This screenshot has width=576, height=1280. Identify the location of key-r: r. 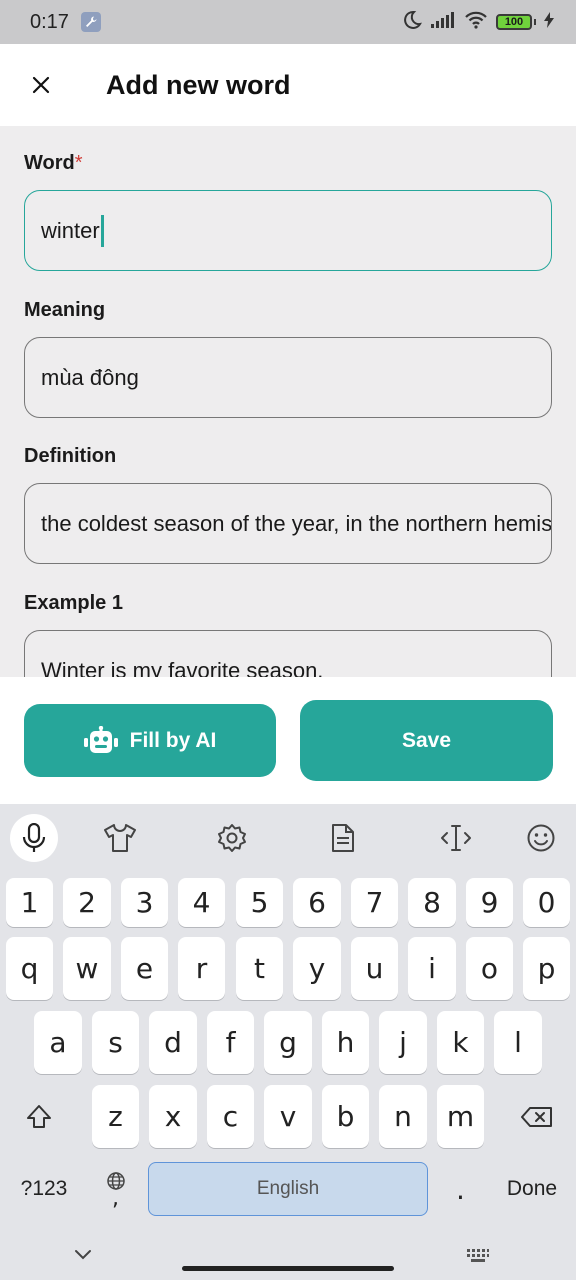
(201, 968).